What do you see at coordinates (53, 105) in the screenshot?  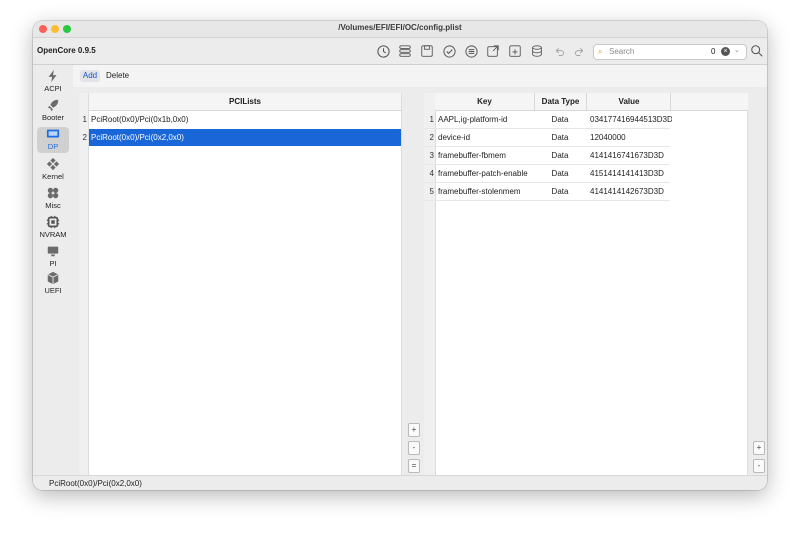 I see `rocket-icon` at bounding box center [53, 105].